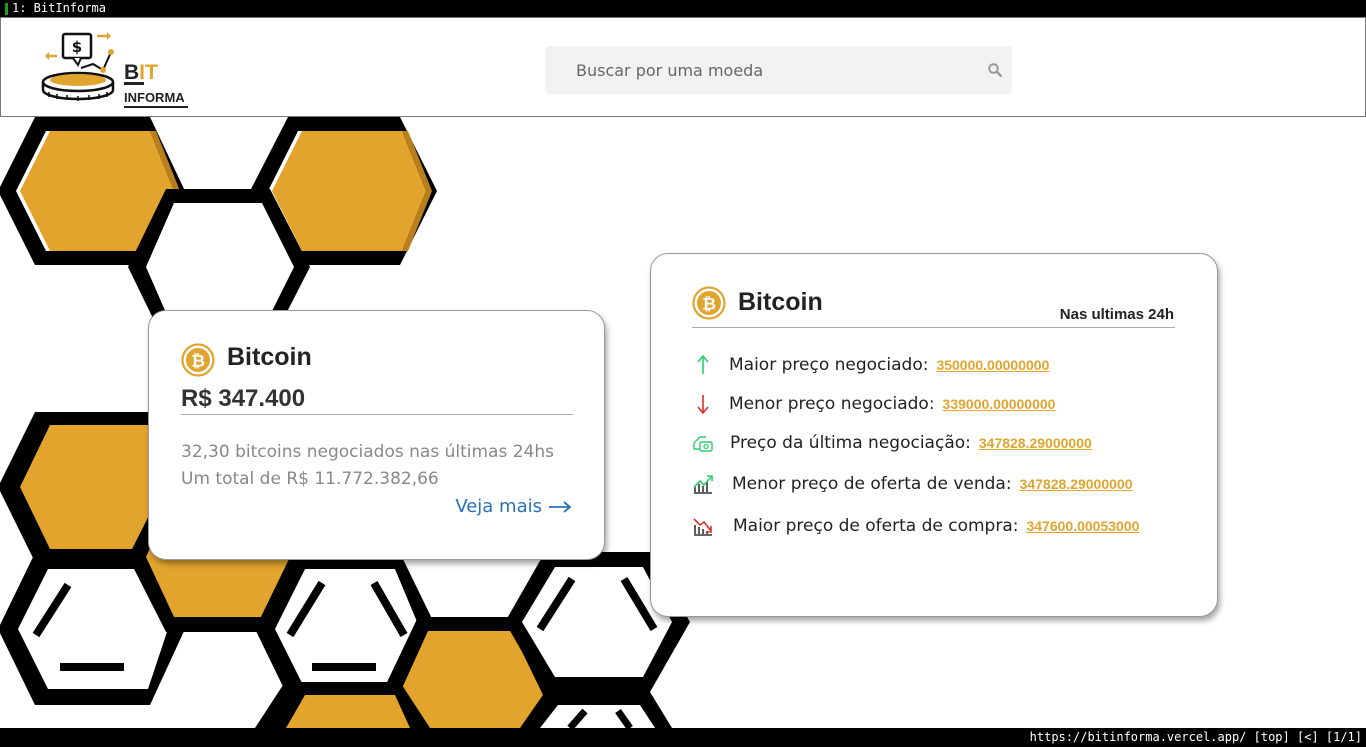 This screenshot has width=1366, height=747. I want to click on stat-value: 347600.00053000, so click(1082, 526).